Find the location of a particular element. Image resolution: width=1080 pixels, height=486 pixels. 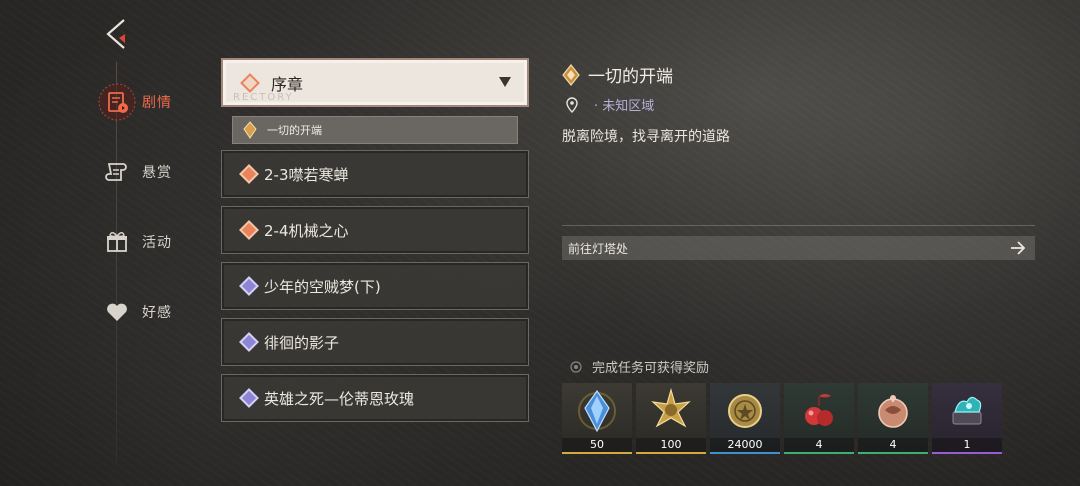

quest-label: 徘徊的影子 is located at coordinates (302, 342).